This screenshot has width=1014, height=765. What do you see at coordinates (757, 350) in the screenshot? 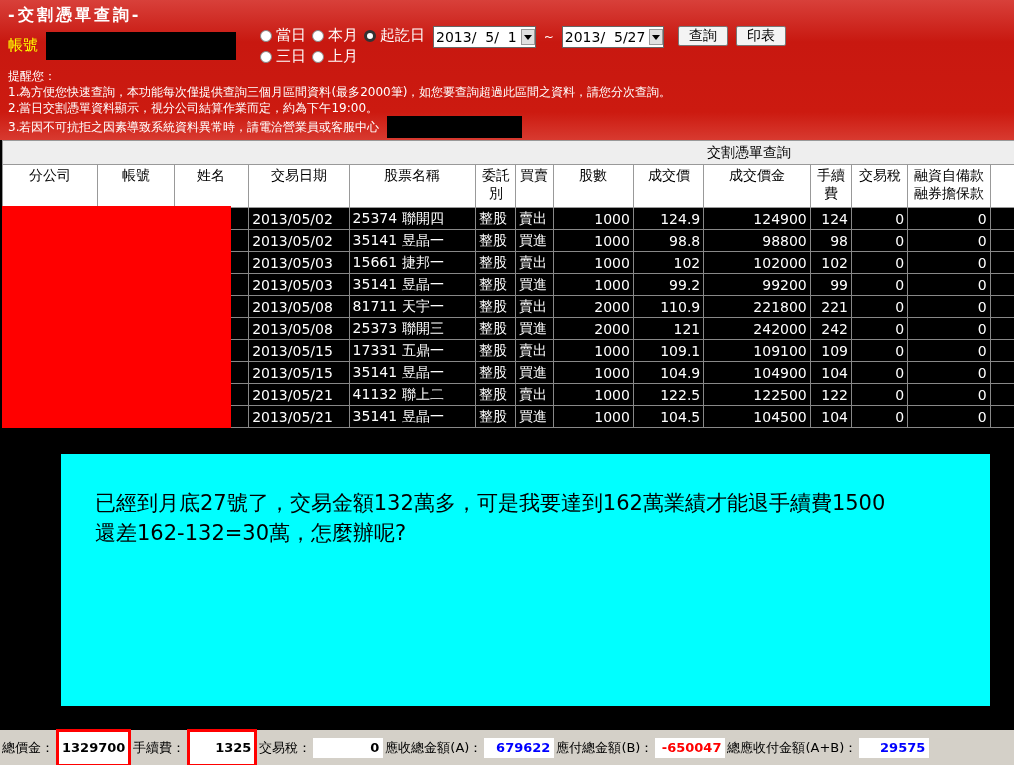
I see `table-cell: 109100` at bounding box center [757, 350].